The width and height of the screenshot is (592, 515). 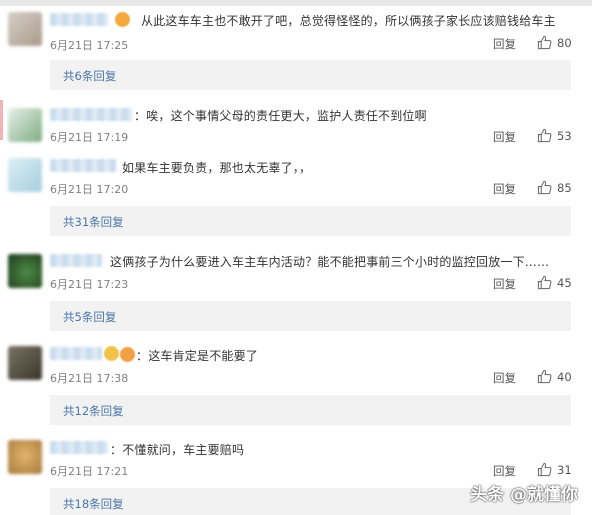 I want to click on like-button: 80, so click(x=554, y=42).